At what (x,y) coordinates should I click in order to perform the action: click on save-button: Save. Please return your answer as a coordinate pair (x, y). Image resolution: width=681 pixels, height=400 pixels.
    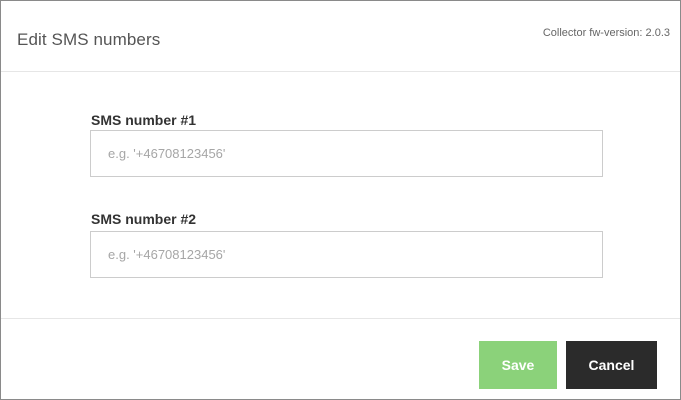
    Looking at the image, I should click on (518, 365).